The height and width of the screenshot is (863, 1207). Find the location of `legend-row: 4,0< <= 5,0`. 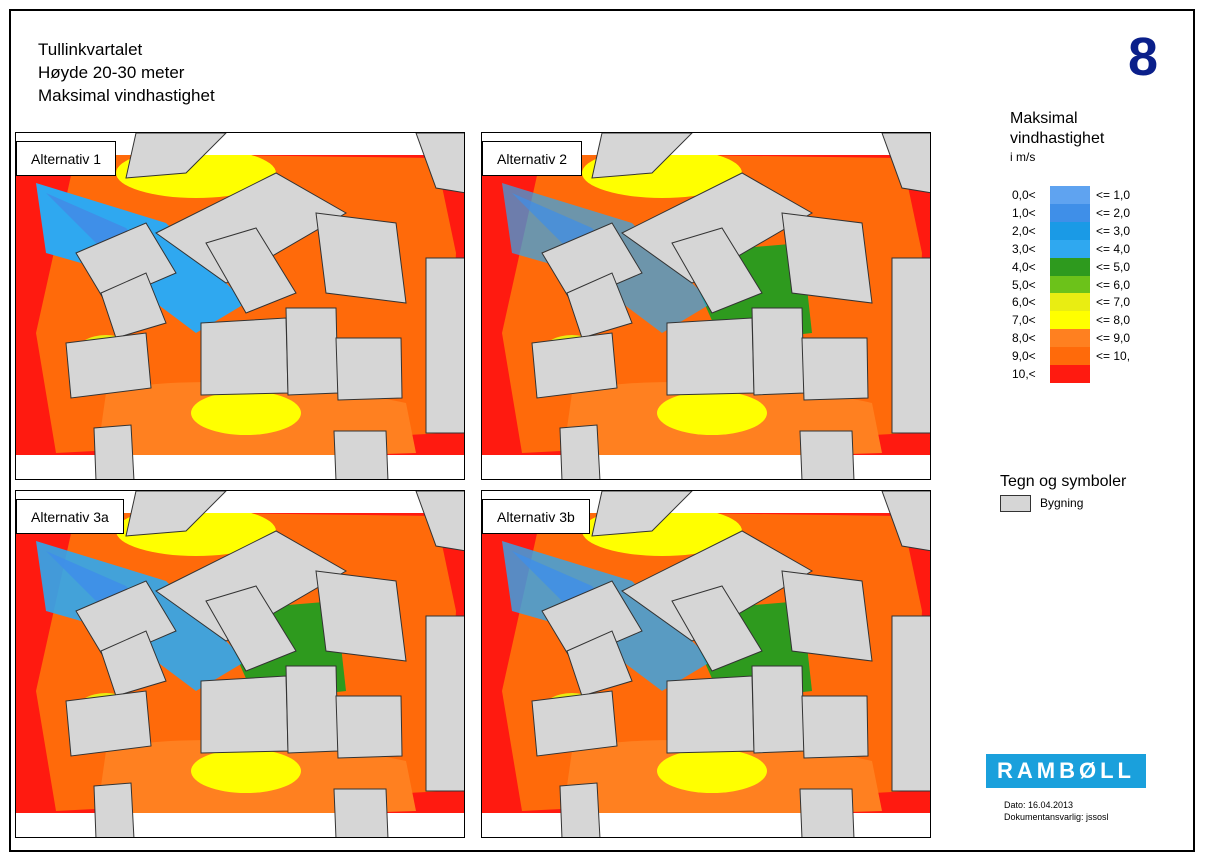

legend-row: 4,0< <= 5,0 is located at coordinates (1072, 266).